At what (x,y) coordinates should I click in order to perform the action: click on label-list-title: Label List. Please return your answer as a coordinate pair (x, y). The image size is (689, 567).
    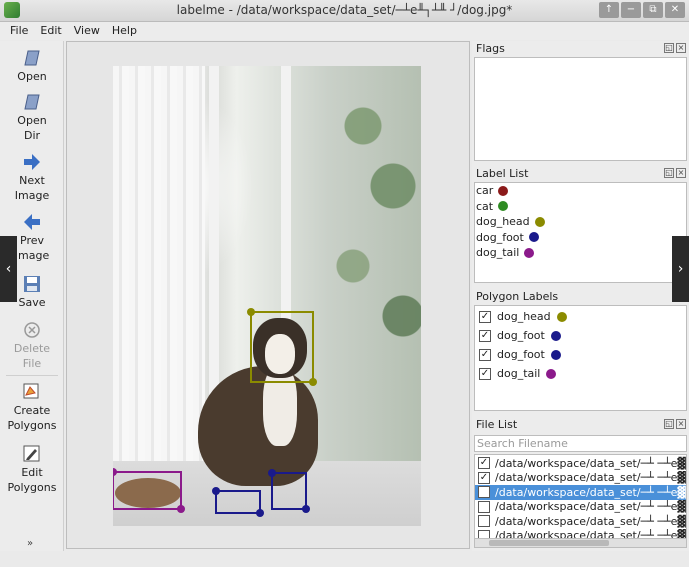
    Looking at the image, I should click on (502, 173).